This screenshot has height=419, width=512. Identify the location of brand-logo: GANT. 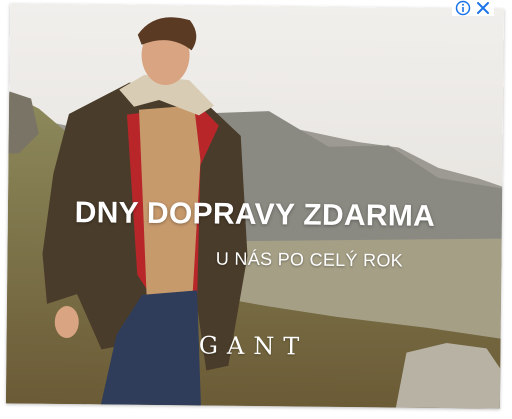
(253, 346).